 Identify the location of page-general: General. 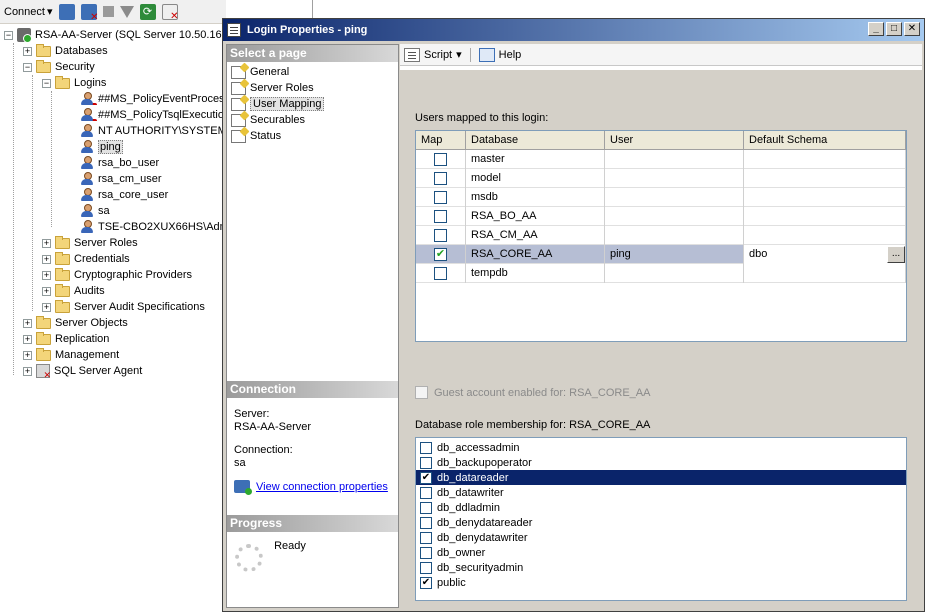
(312, 72).